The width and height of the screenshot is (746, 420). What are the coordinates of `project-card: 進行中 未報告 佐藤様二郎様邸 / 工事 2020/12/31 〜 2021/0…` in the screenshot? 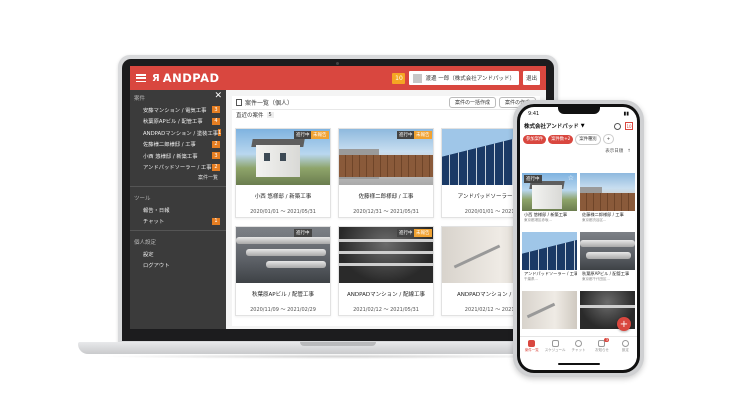 It's located at (386, 173).